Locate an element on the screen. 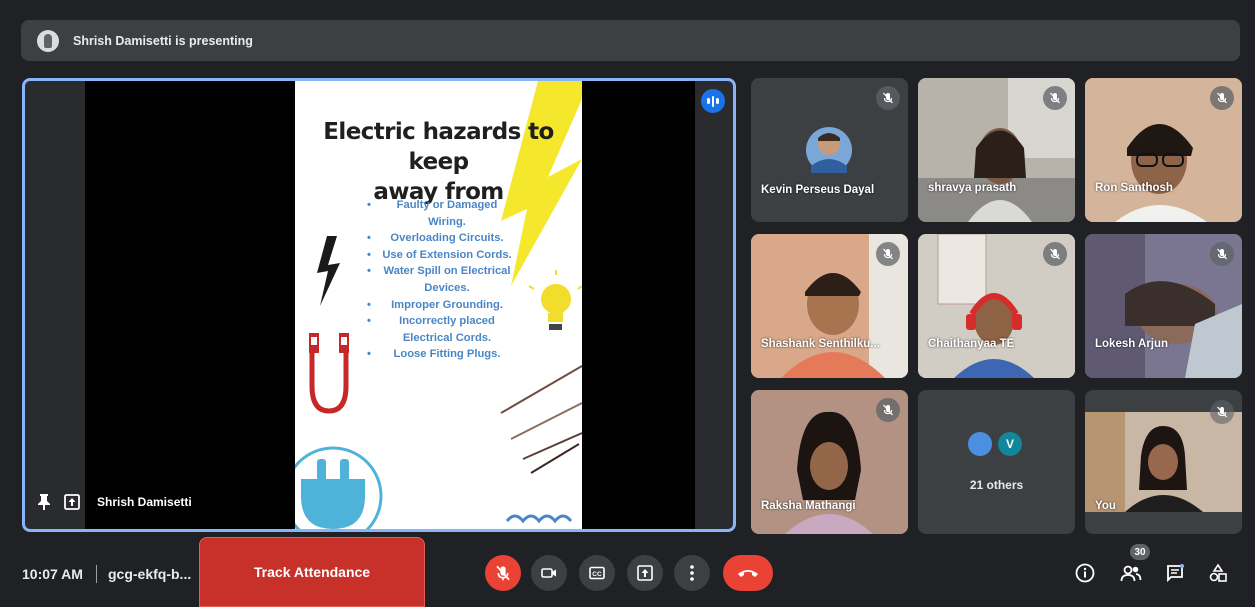 The height and width of the screenshot is (607, 1255). participant-name: Lokesh Arjun is located at coordinates (1132, 344).